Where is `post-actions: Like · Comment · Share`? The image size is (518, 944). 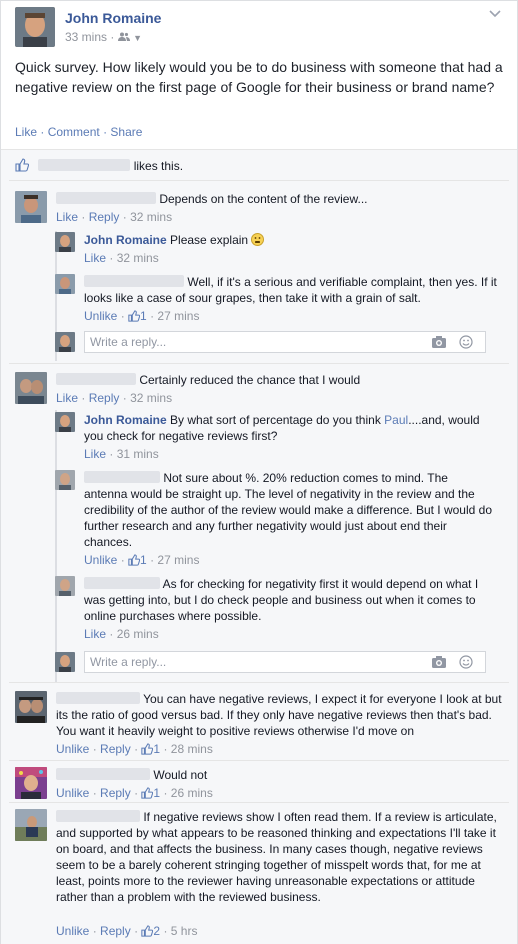
post-actions: Like · Comment · Share is located at coordinates (79, 132).